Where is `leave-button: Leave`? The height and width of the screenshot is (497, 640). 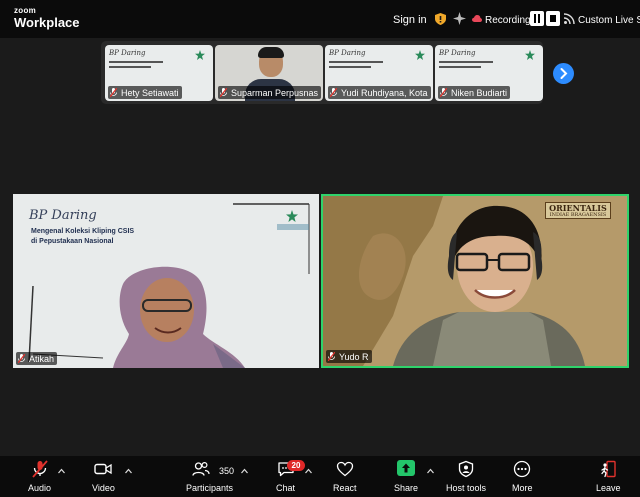
leave-button: Leave is located at coordinates (608, 476).